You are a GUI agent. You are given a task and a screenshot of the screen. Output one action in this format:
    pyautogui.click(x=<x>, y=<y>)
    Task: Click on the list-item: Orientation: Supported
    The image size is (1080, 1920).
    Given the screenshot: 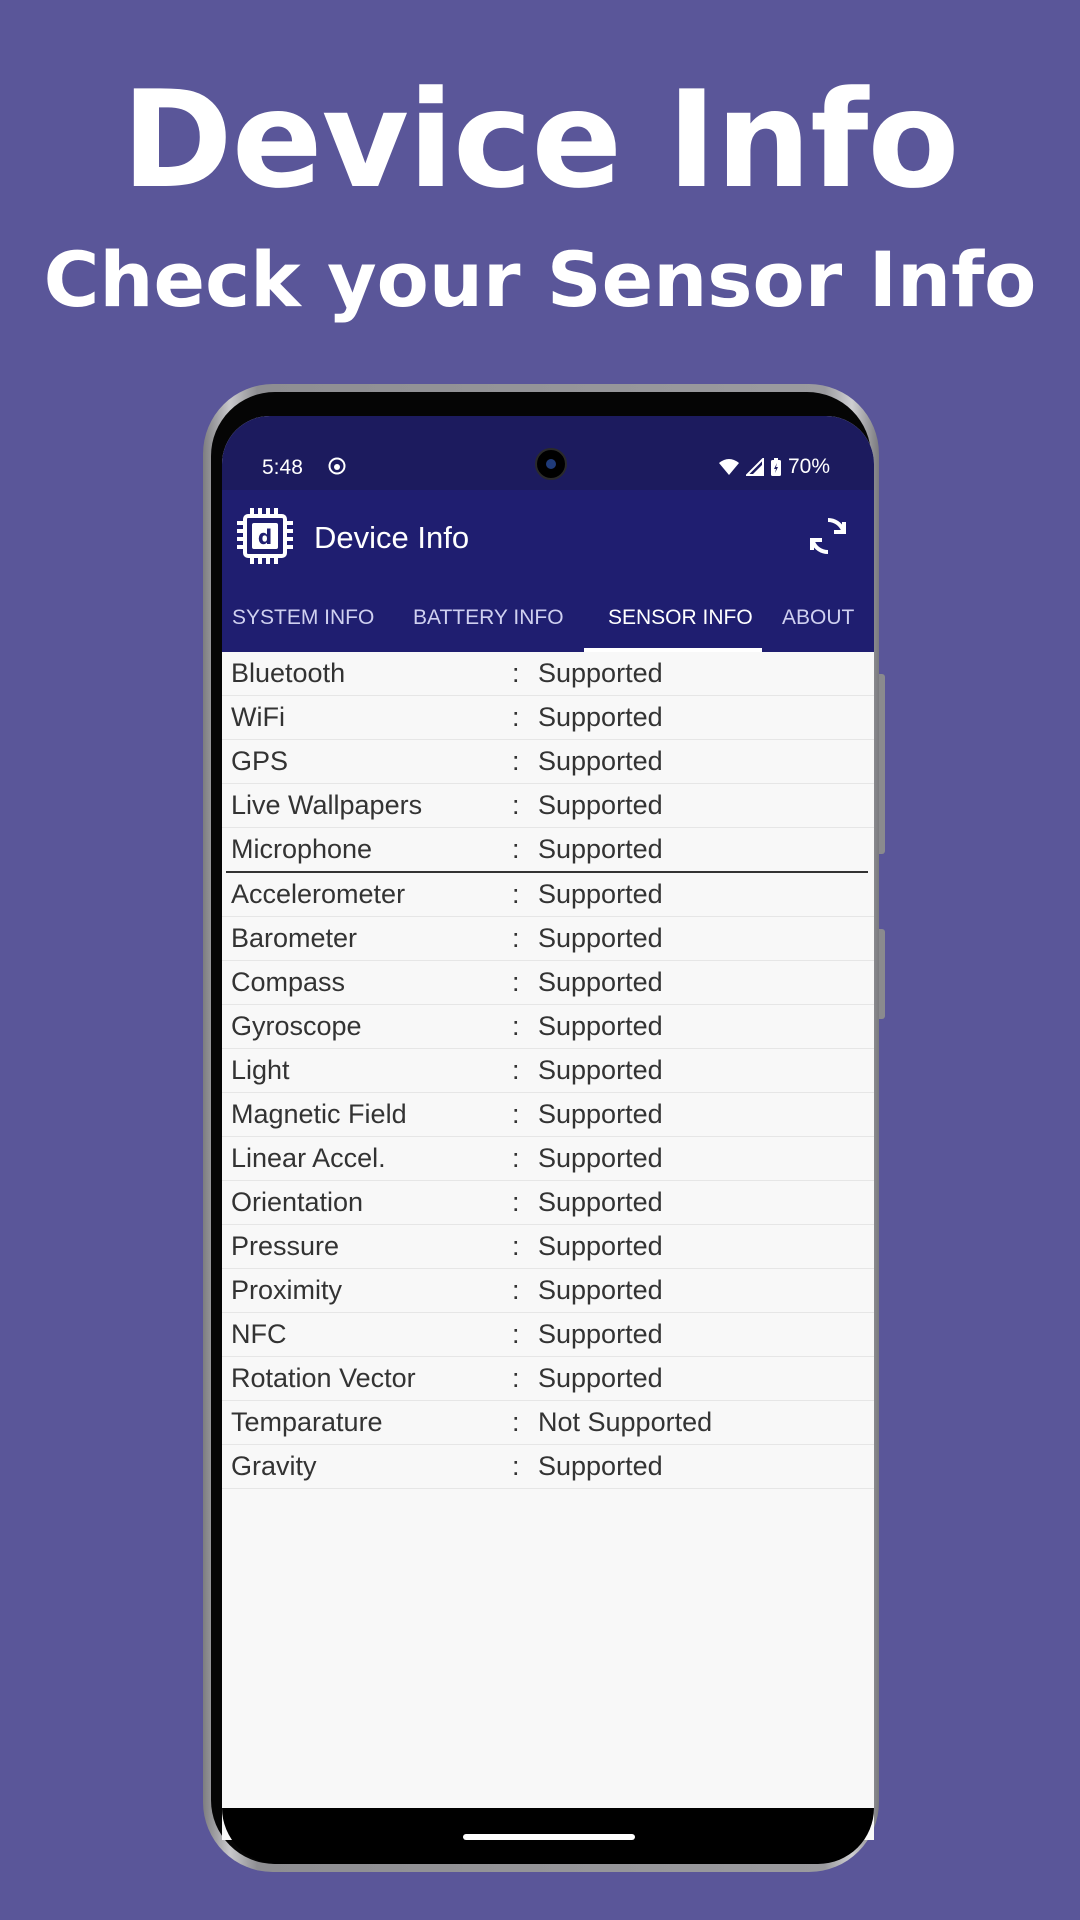 What is the action you would take?
    pyautogui.click(x=548, y=1203)
    